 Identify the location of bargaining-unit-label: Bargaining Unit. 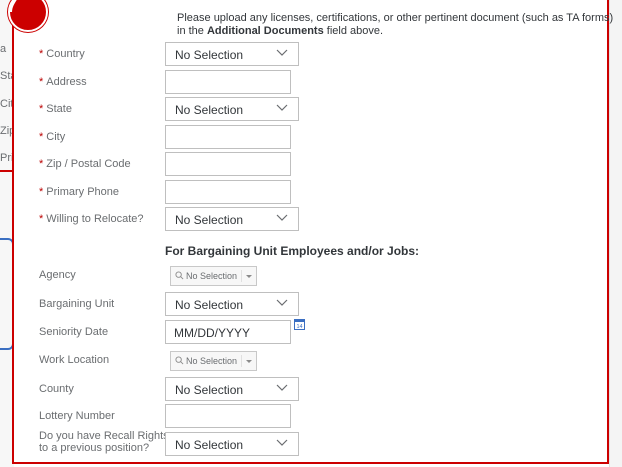
(77, 304).